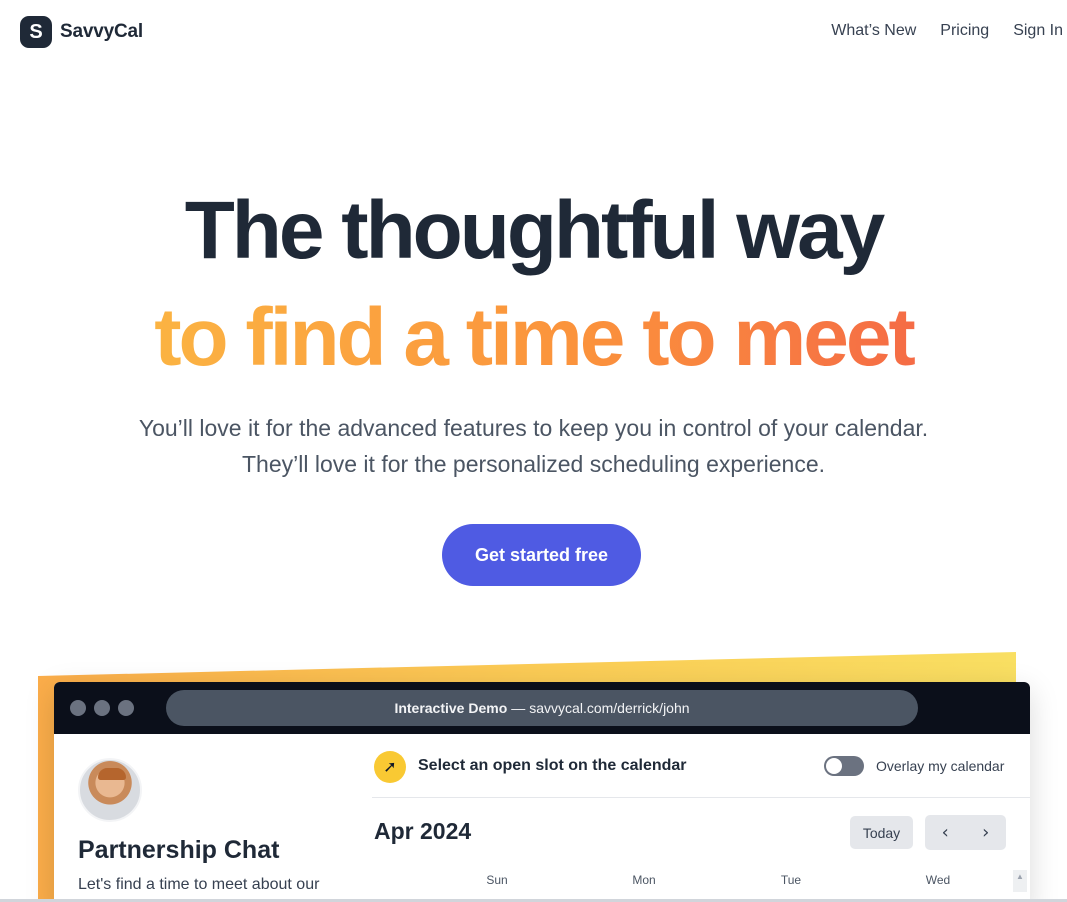 Image resolution: width=1067 pixels, height=902 pixels. What do you see at coordinates (873, 31) in the screenshot?
I see `nav-whats-new-link: What’s New` at bounding box center [873, 31].